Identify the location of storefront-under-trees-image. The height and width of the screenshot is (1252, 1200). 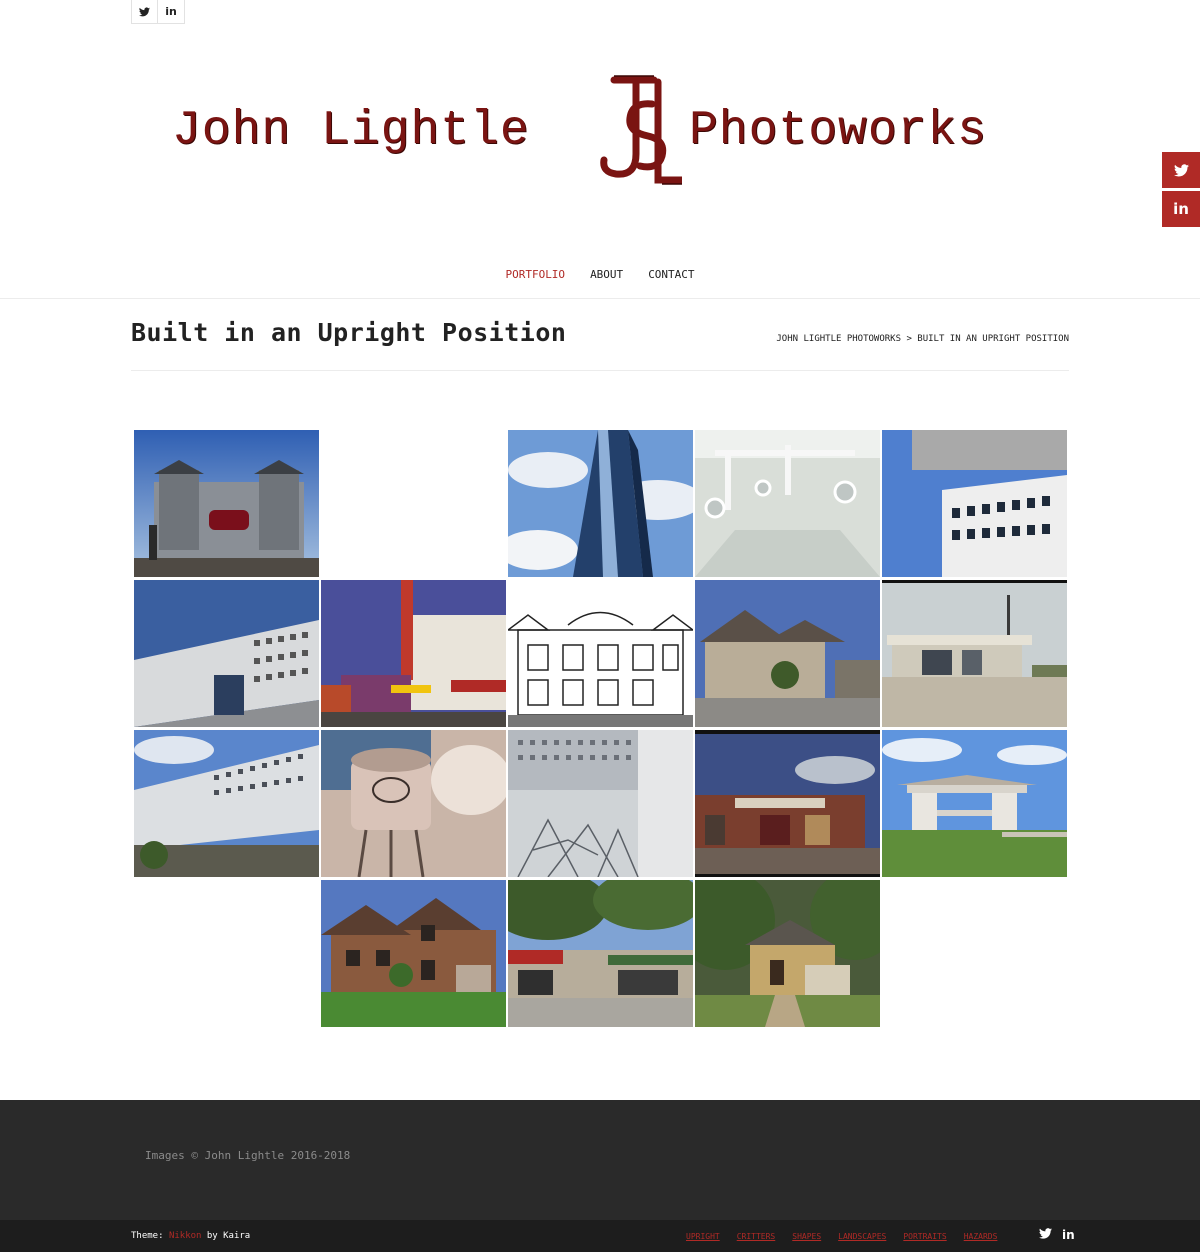
(600, 953).